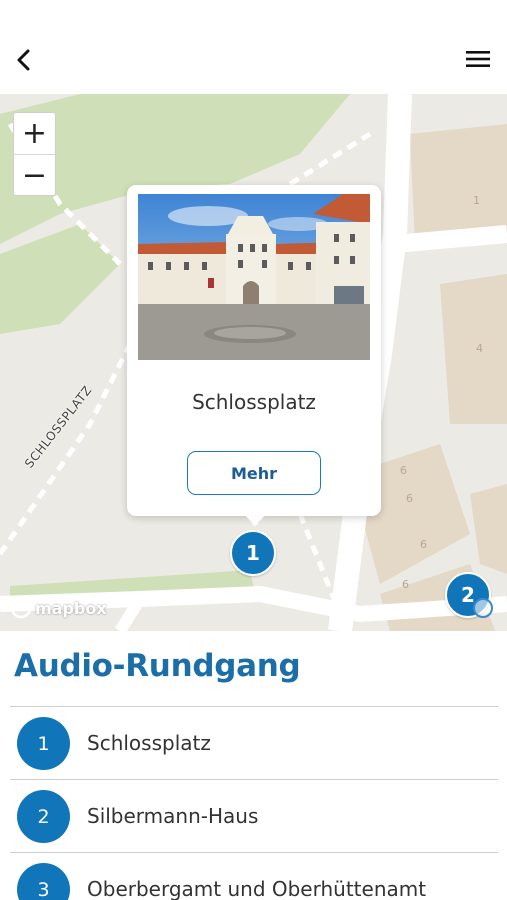  Describe the element at coordinates (254, 876) in the screenshot. I see `list-item: 3 Oberbergamt und Oberhüttenamt` at that location.